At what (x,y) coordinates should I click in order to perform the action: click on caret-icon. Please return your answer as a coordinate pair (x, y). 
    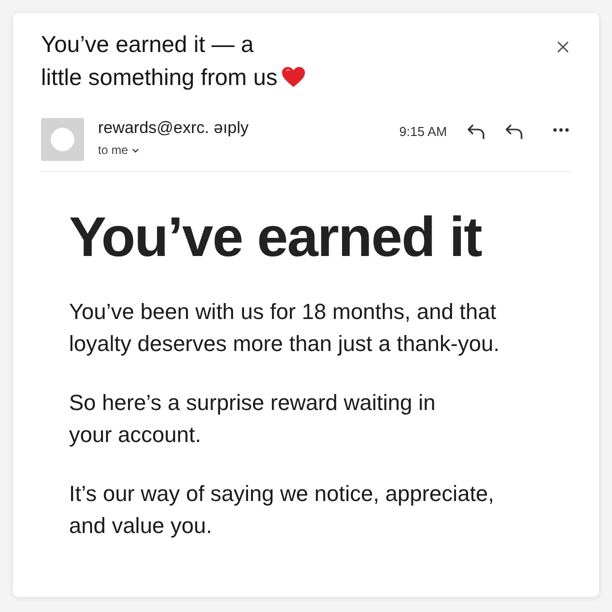
    Looking at the image, I should click on (136, 150).